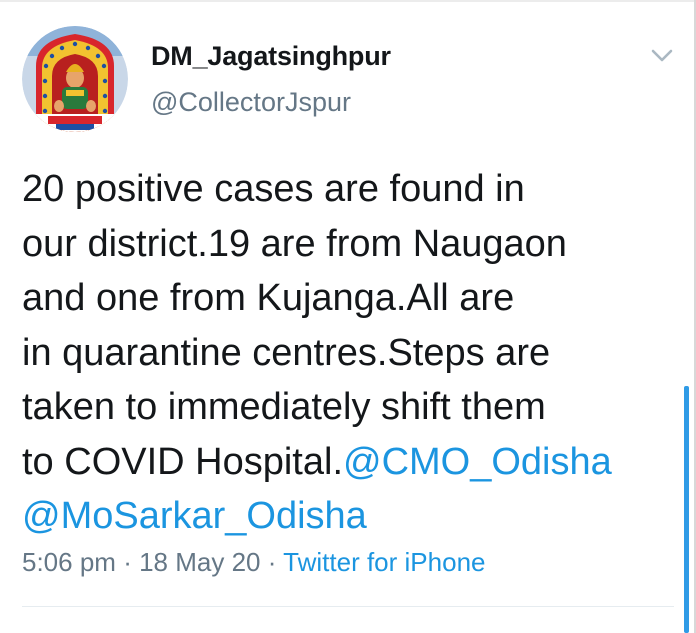 This screenshot has width=696, height=633. Describe the element at coordinates (662, 56) in the screenshot. I see `chevron-down-icon` at that location.